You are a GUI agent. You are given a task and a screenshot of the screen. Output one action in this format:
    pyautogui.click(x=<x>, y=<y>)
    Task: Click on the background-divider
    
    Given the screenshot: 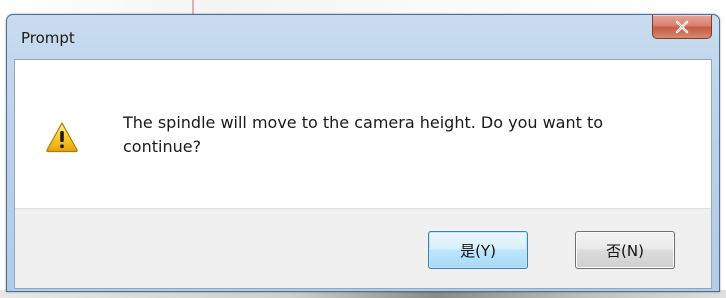 What is the action you would take?
    pyautogui.click(x=193, y=7)
    